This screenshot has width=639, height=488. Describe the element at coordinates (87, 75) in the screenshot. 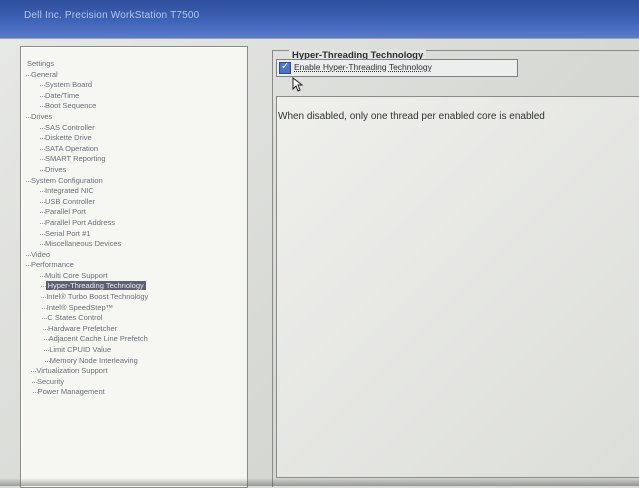

I see `tree-item: General` at that location.